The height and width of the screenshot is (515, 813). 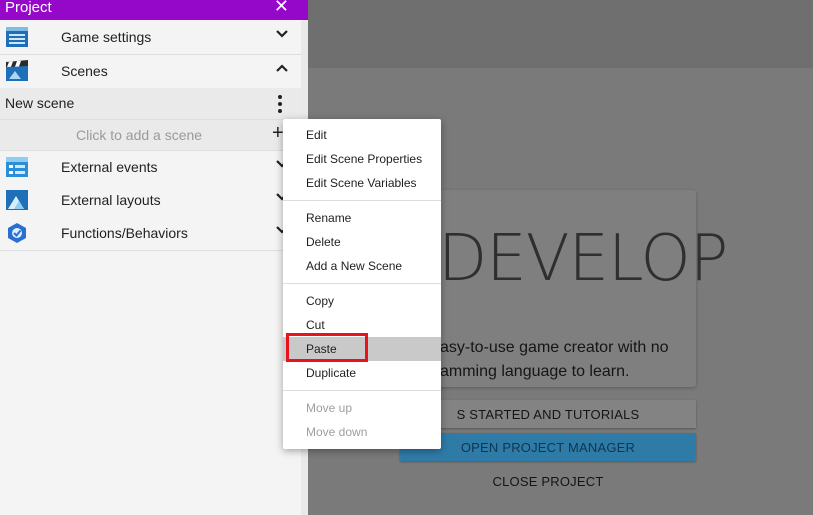 I want to click on section-game-settings: Game settings, so click(x=150, y=38).